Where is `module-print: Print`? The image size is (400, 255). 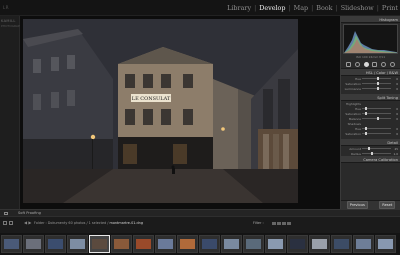 module-print: Print is located at coordinates (390, 8).